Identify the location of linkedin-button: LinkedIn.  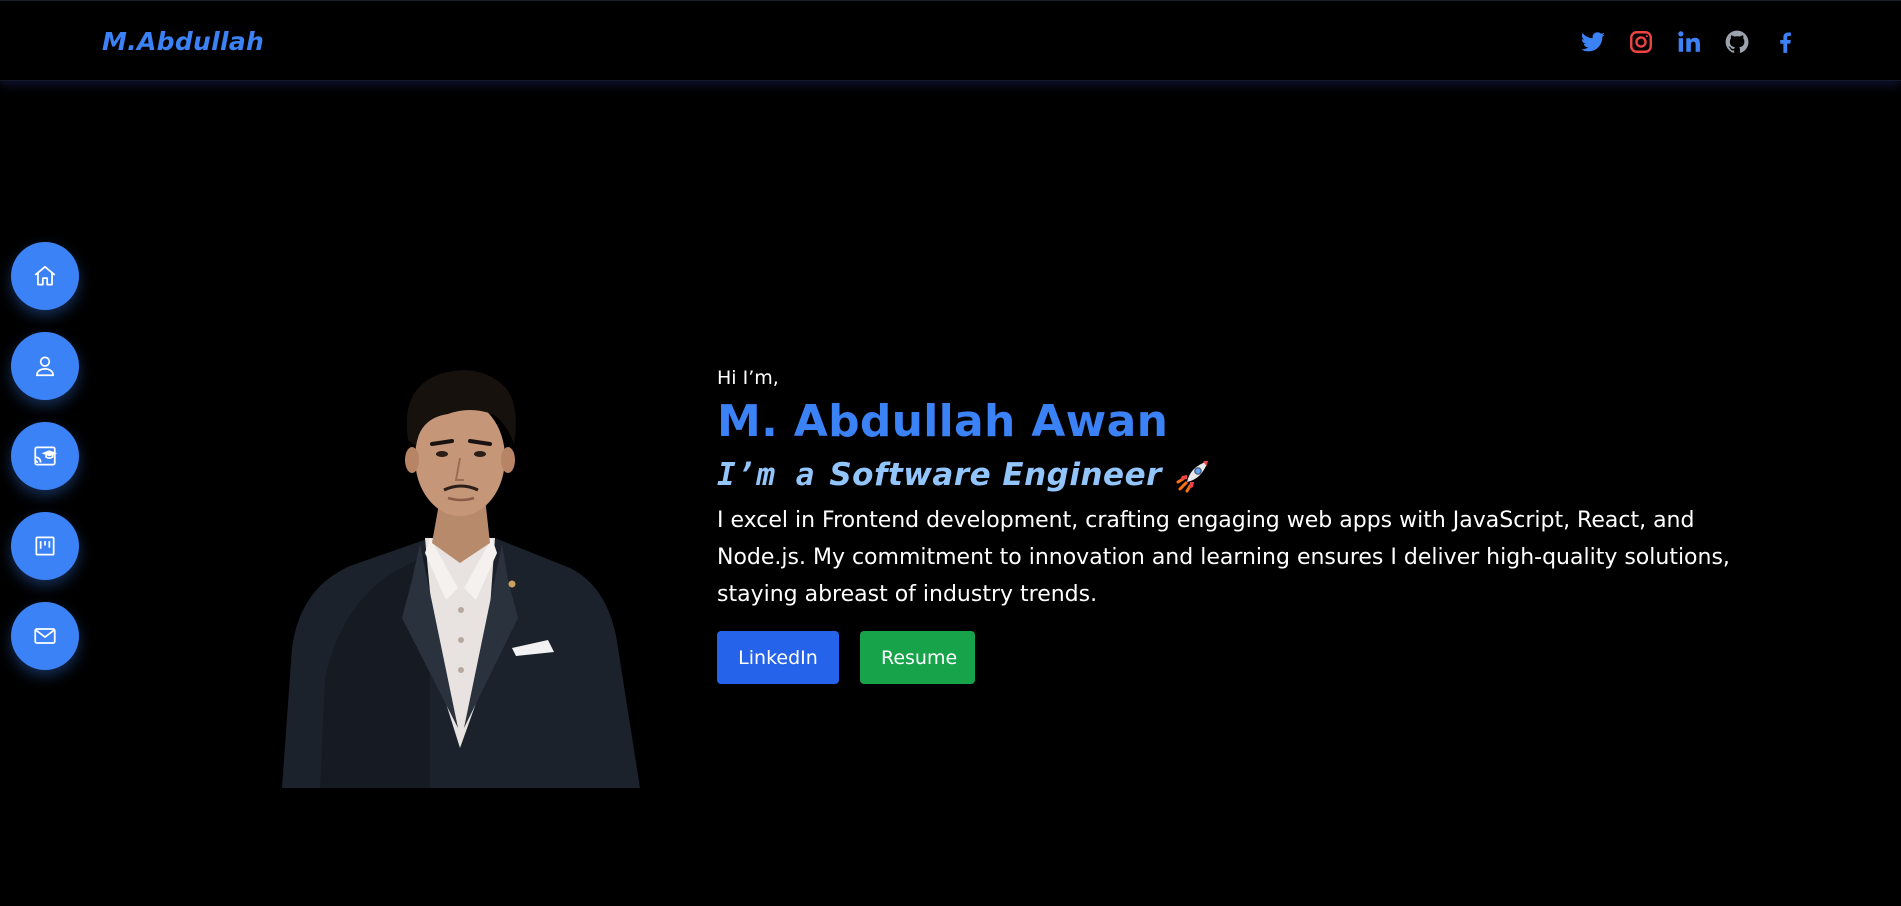
(778, 657).